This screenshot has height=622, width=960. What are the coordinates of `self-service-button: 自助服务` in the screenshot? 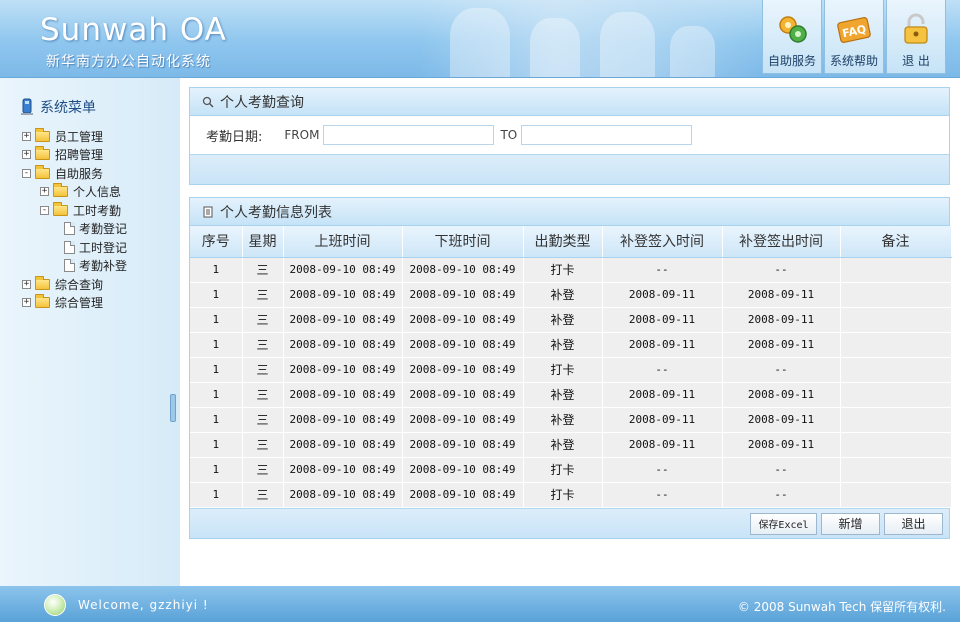 It's located at (792, 37).